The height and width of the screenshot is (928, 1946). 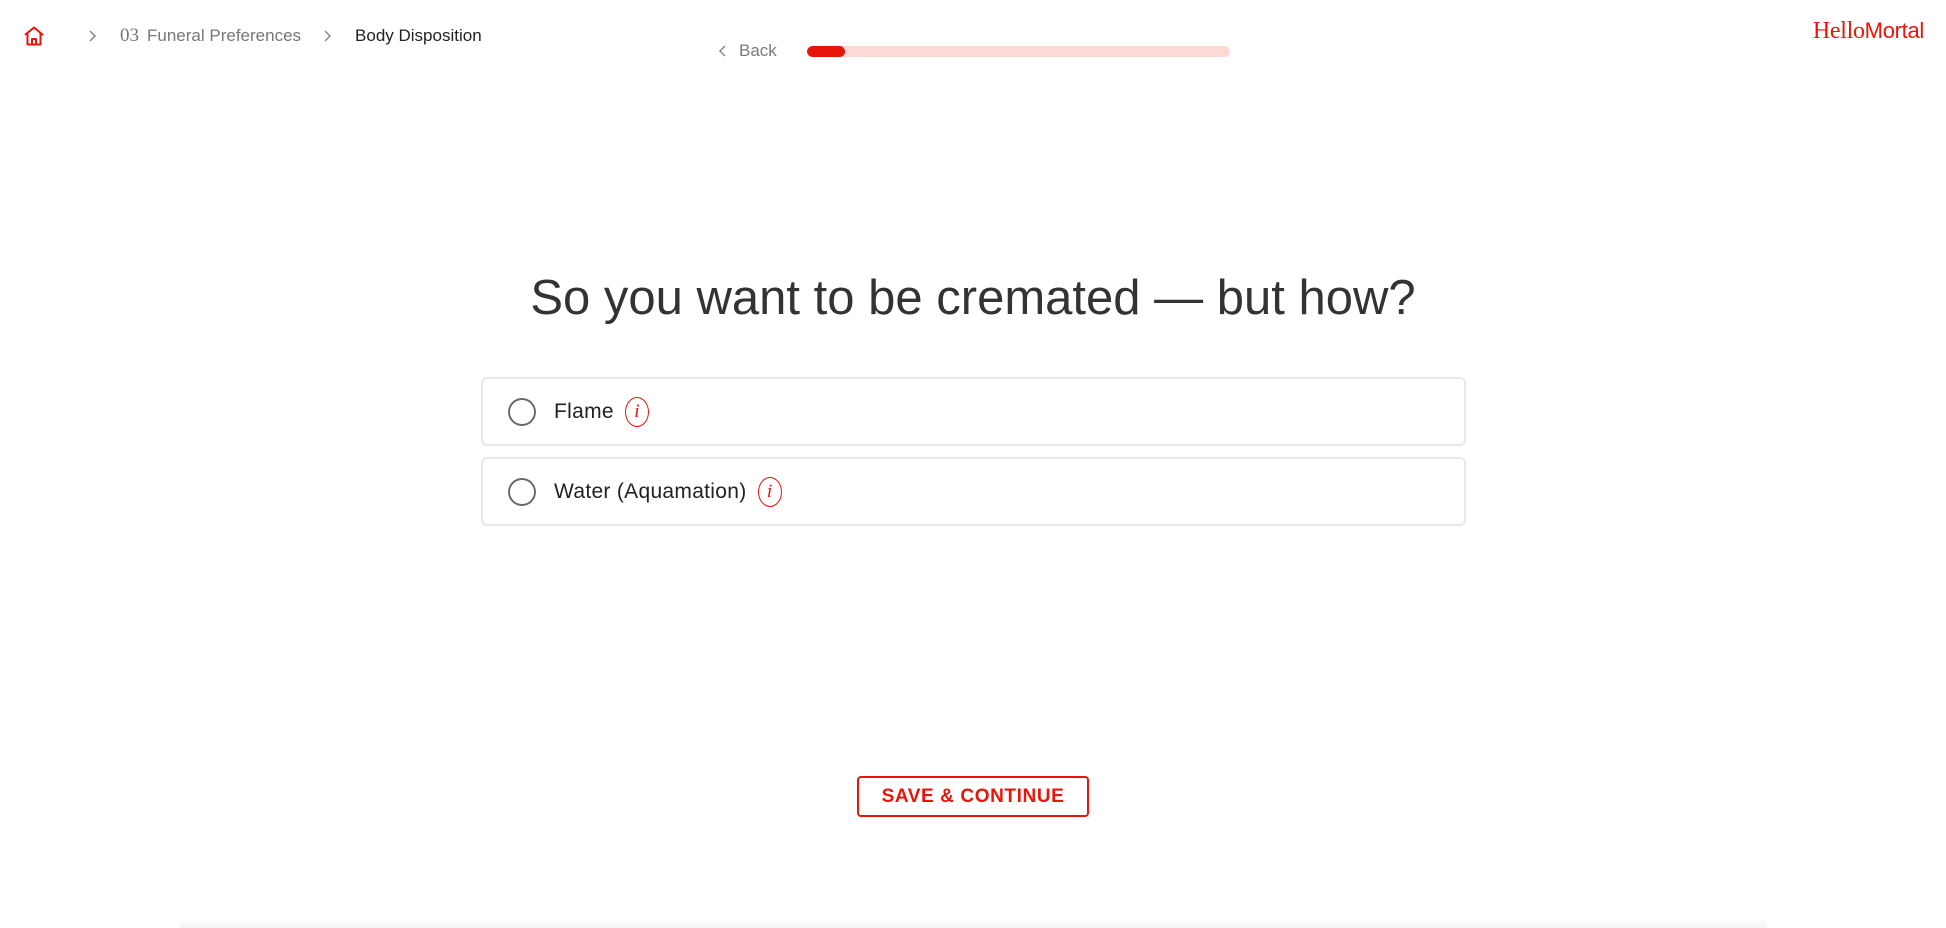 I want to click on chevron-left-icon, so click(x=723, y=51).